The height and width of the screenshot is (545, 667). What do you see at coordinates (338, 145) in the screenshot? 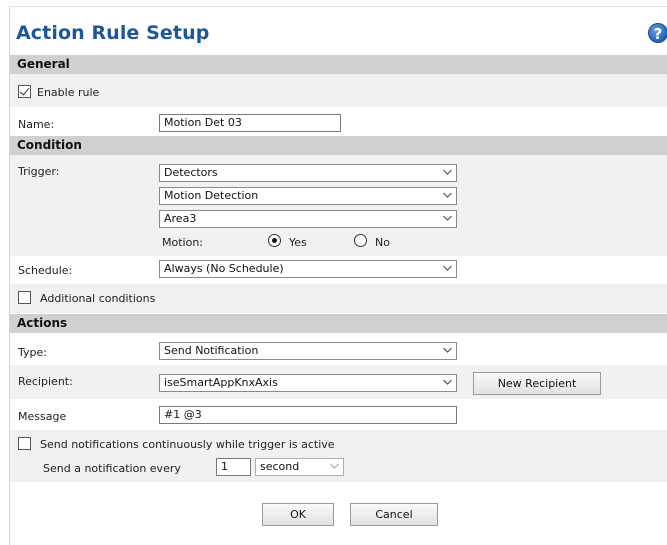
I see `section-condition-header: Condition` at bounding box center [338, 145].